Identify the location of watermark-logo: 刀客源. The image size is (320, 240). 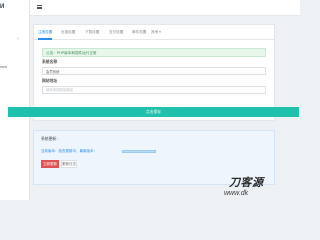
(246, 183).